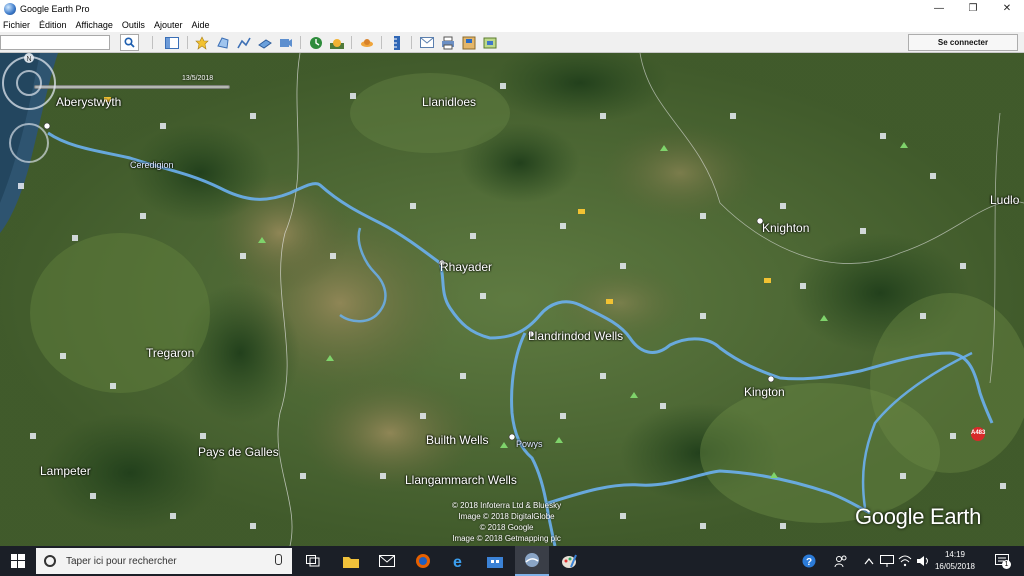 Image resolution: width=1024 pixels, height=576 pixels. I want to click on task-view-icon, so click(313, 561).